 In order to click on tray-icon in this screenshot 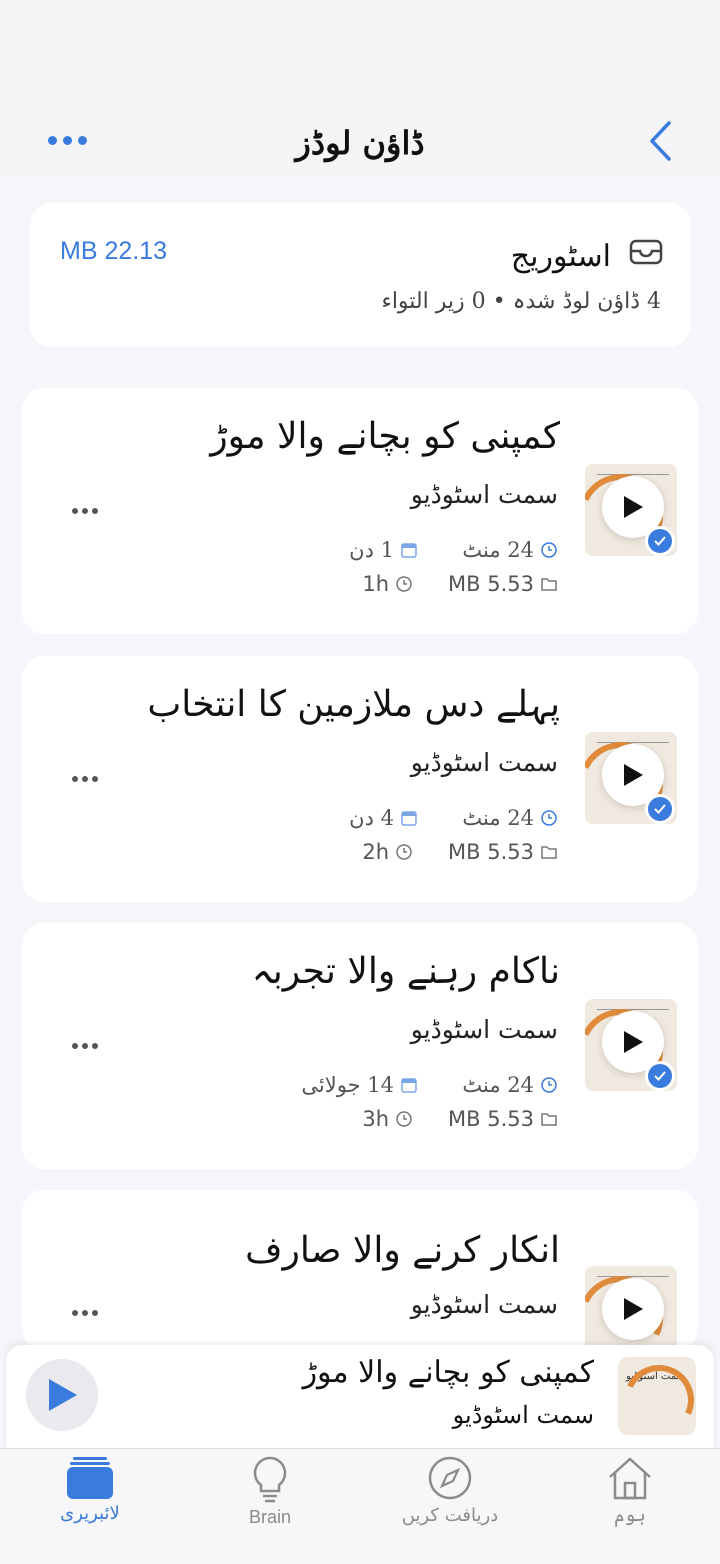, I will do `click(646, 252)`.